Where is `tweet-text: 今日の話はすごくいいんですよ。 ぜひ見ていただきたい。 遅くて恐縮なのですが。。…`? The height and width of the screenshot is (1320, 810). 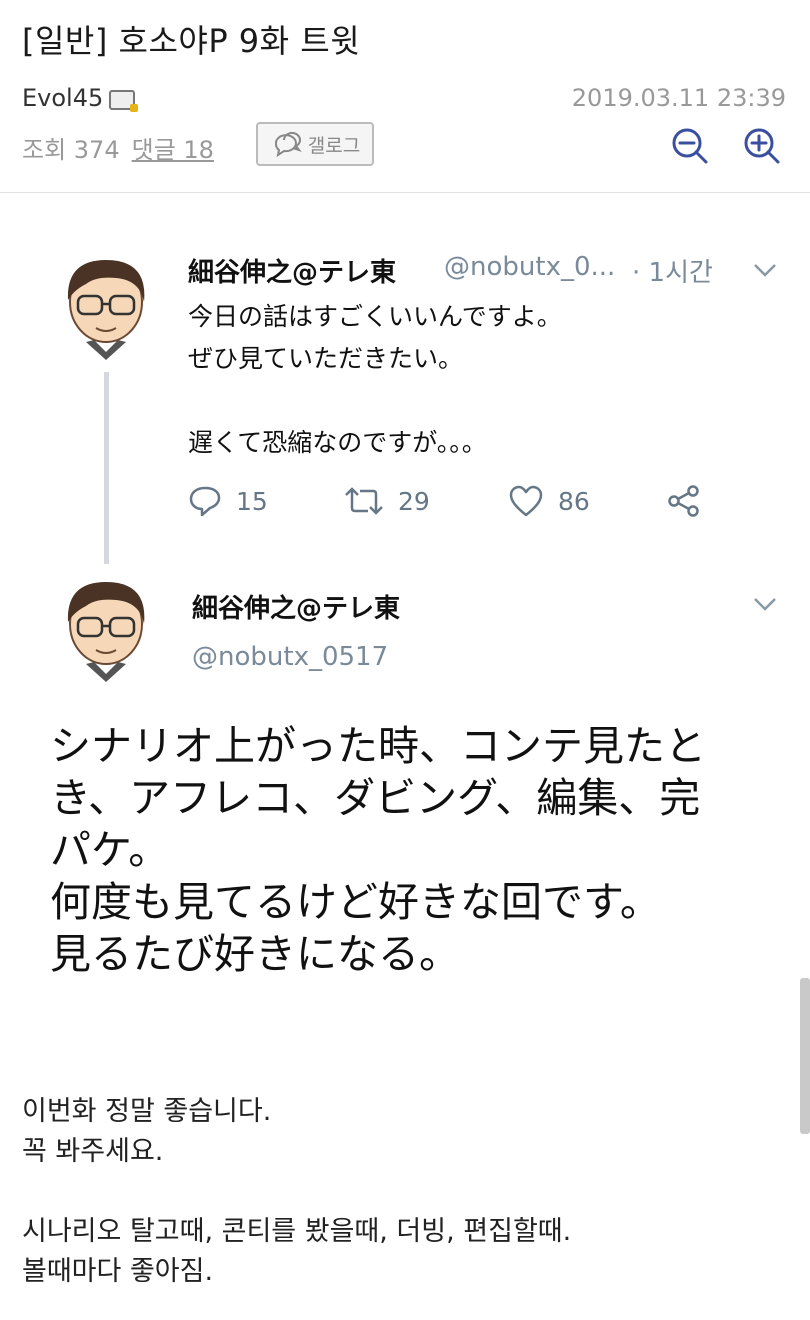
tweet-text: 今日の話はすごくいいんですよ。 ぜひ見ていただきたい。 遅くて恐縮なのですが。。… is located at coordinates (375, 380).